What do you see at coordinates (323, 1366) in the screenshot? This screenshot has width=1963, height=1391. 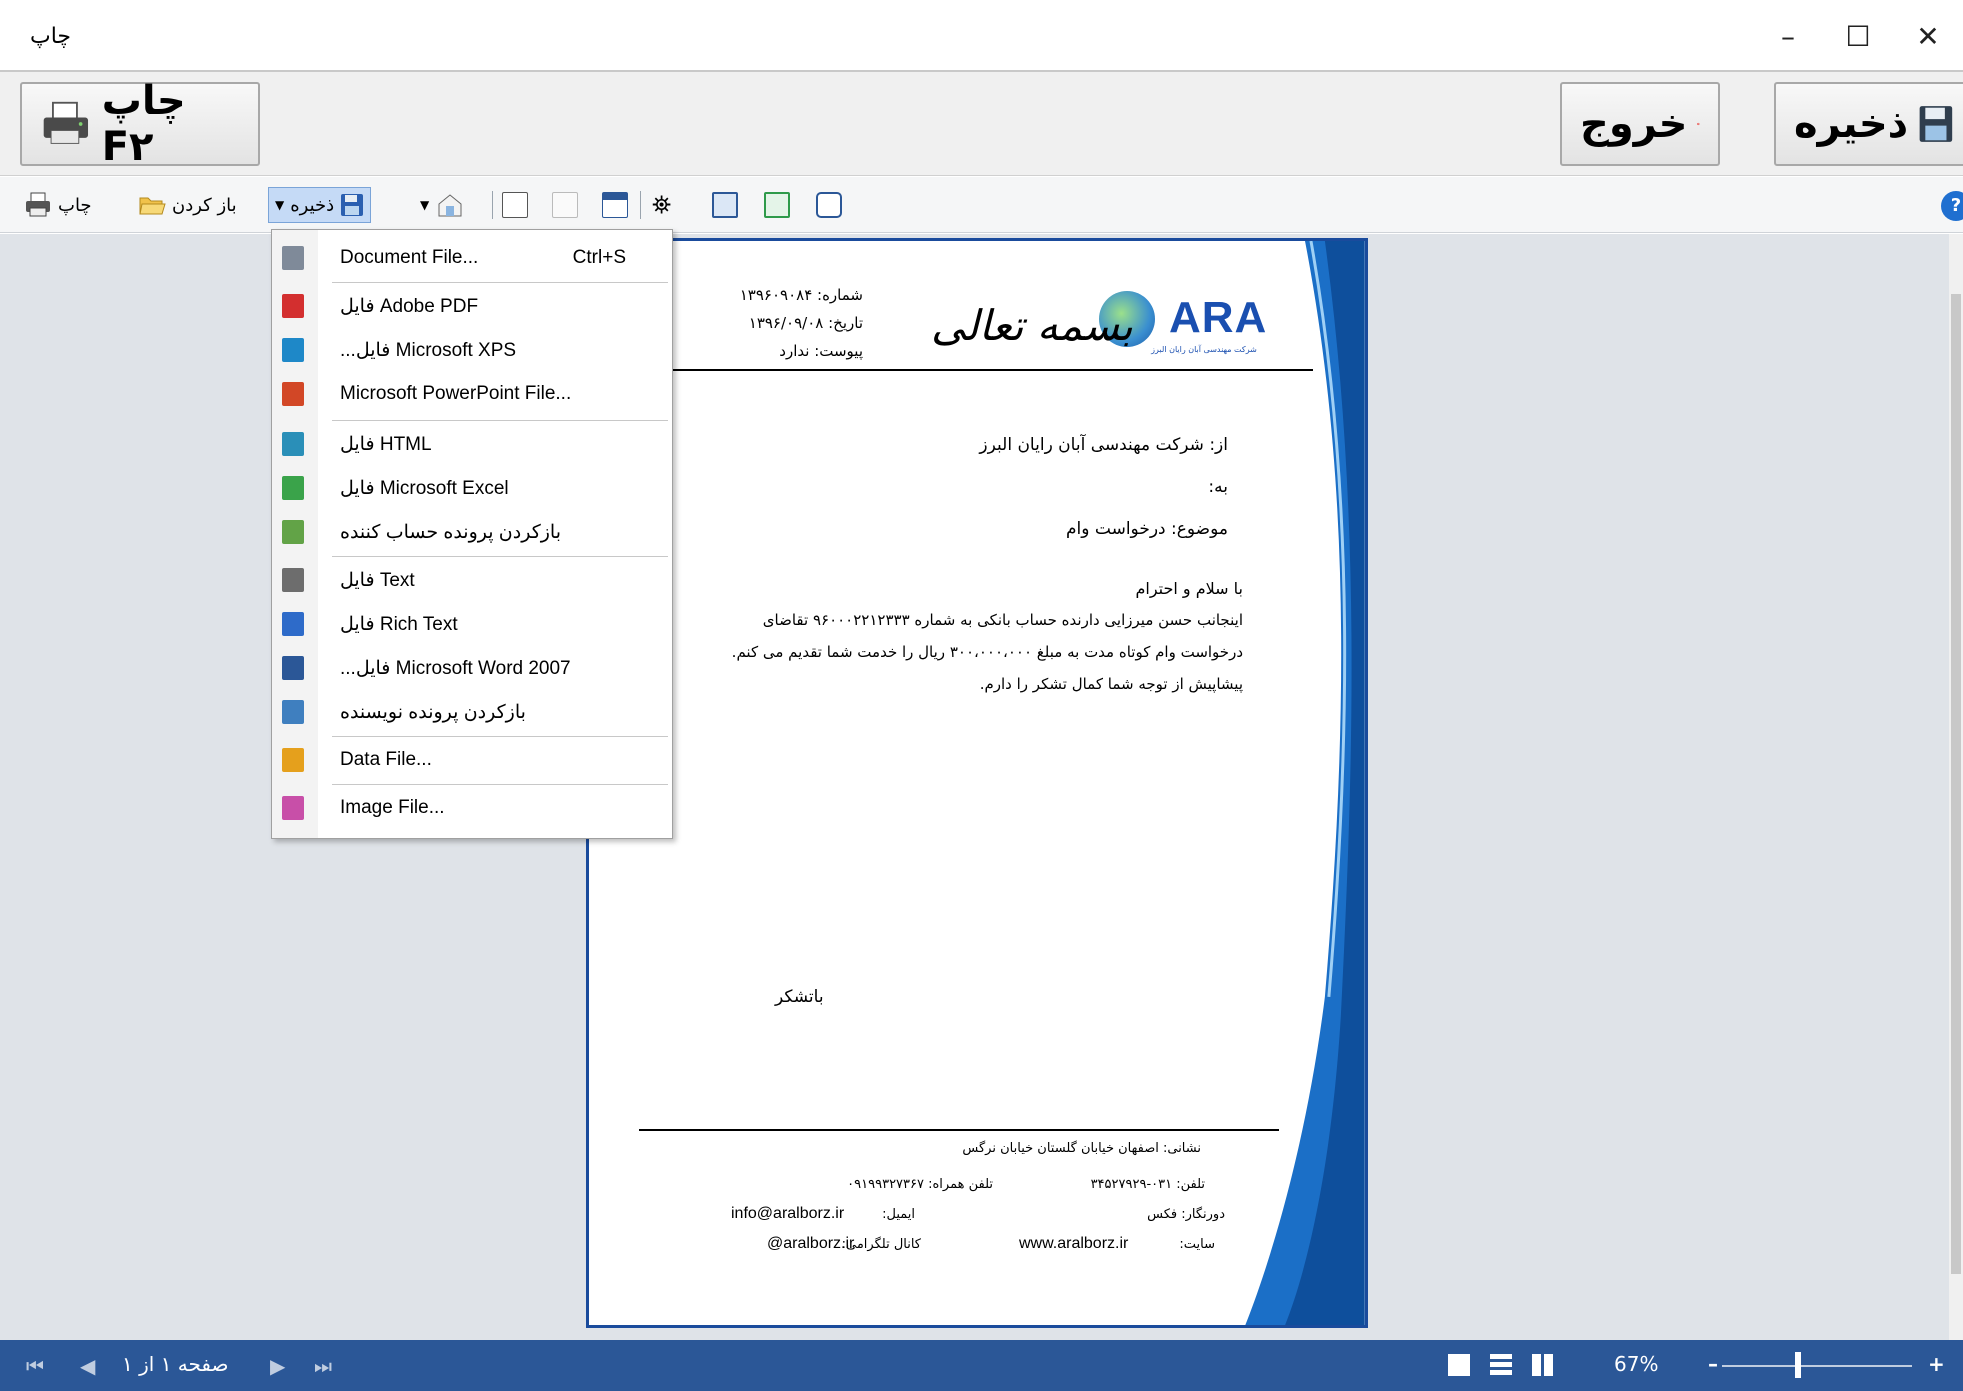 I see `last-page-icon: ⏭` at bounding box center [323, 1366].